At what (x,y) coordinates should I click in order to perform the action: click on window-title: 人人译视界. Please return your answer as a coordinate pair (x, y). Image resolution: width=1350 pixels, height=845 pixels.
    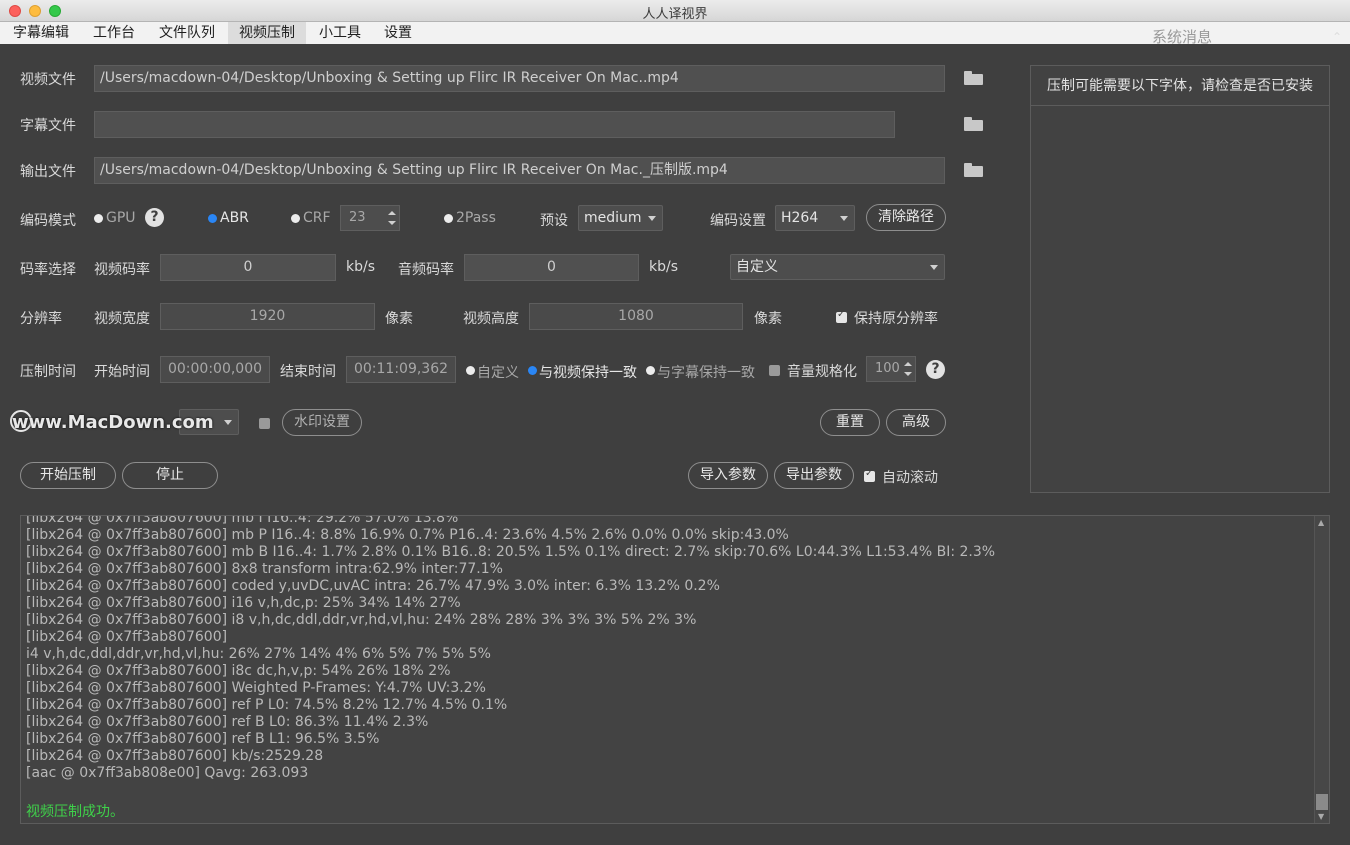
    Looking at the image, I should click on (675, 14).